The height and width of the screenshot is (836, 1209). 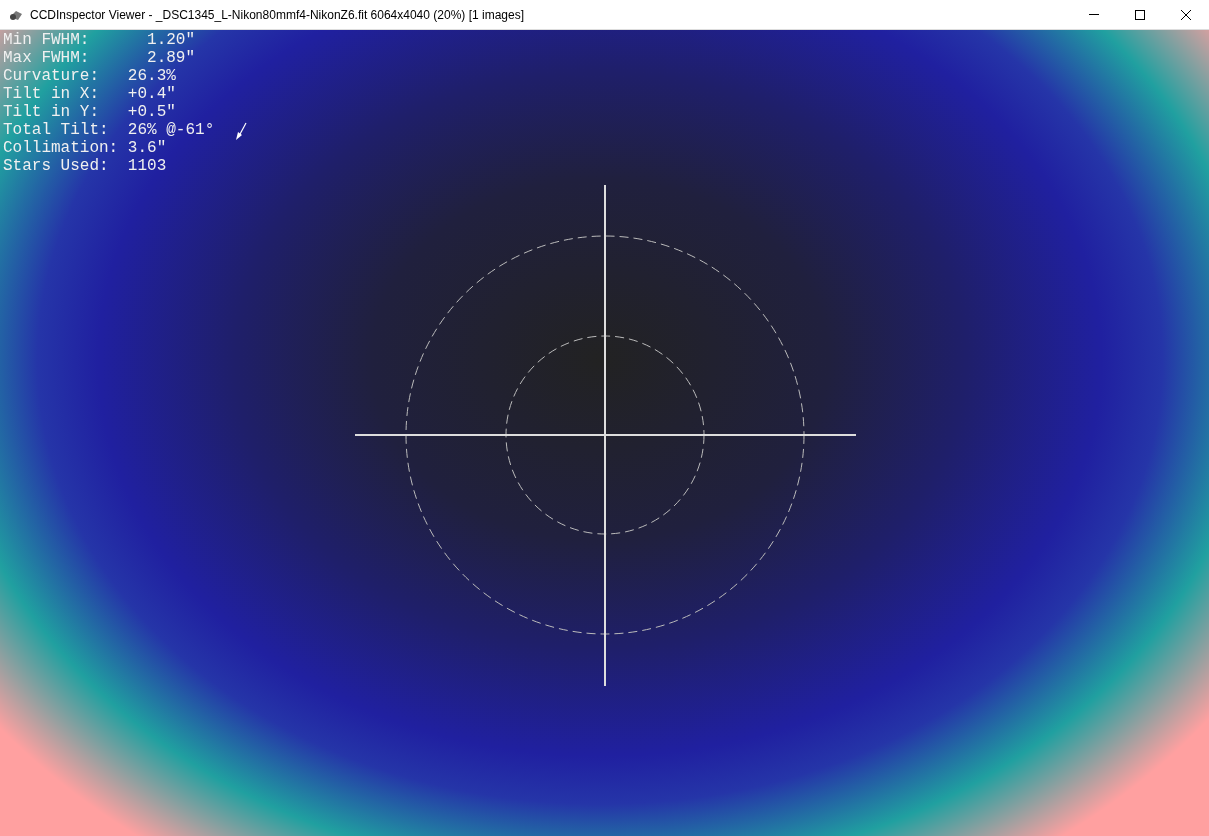 What do you see at coordinates (109, 130) in the screenshot?
I see `stat-line: Total Tilt: 26% @-61°` at bounding box center [109, 130].